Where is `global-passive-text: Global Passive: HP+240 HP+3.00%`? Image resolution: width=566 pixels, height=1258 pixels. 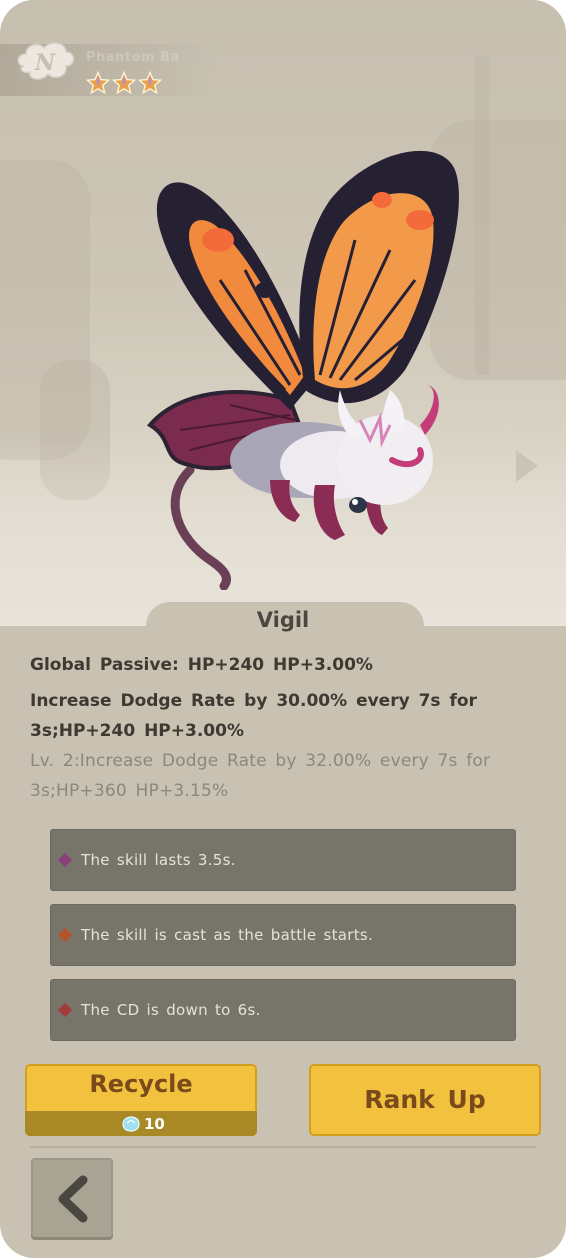
global-passive-text: Global Passive: HP+240 HP+3.00% is located at coordinates (201, 665).